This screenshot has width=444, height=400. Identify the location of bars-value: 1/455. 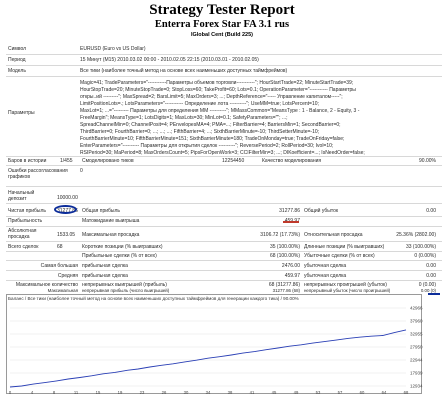
(66, 161).